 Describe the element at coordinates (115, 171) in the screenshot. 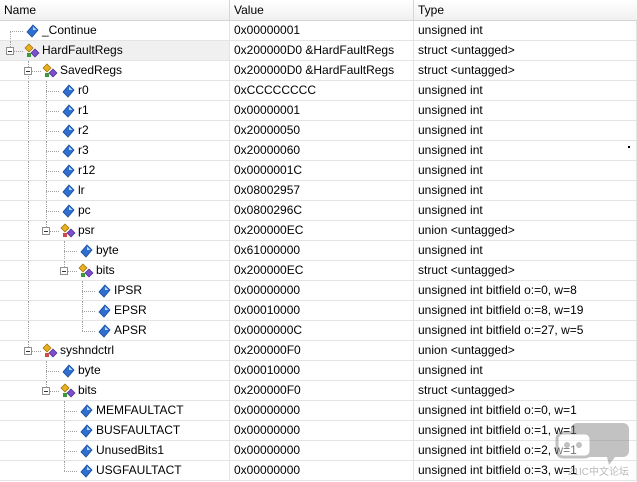

I see `name-cell: r12` at that location.